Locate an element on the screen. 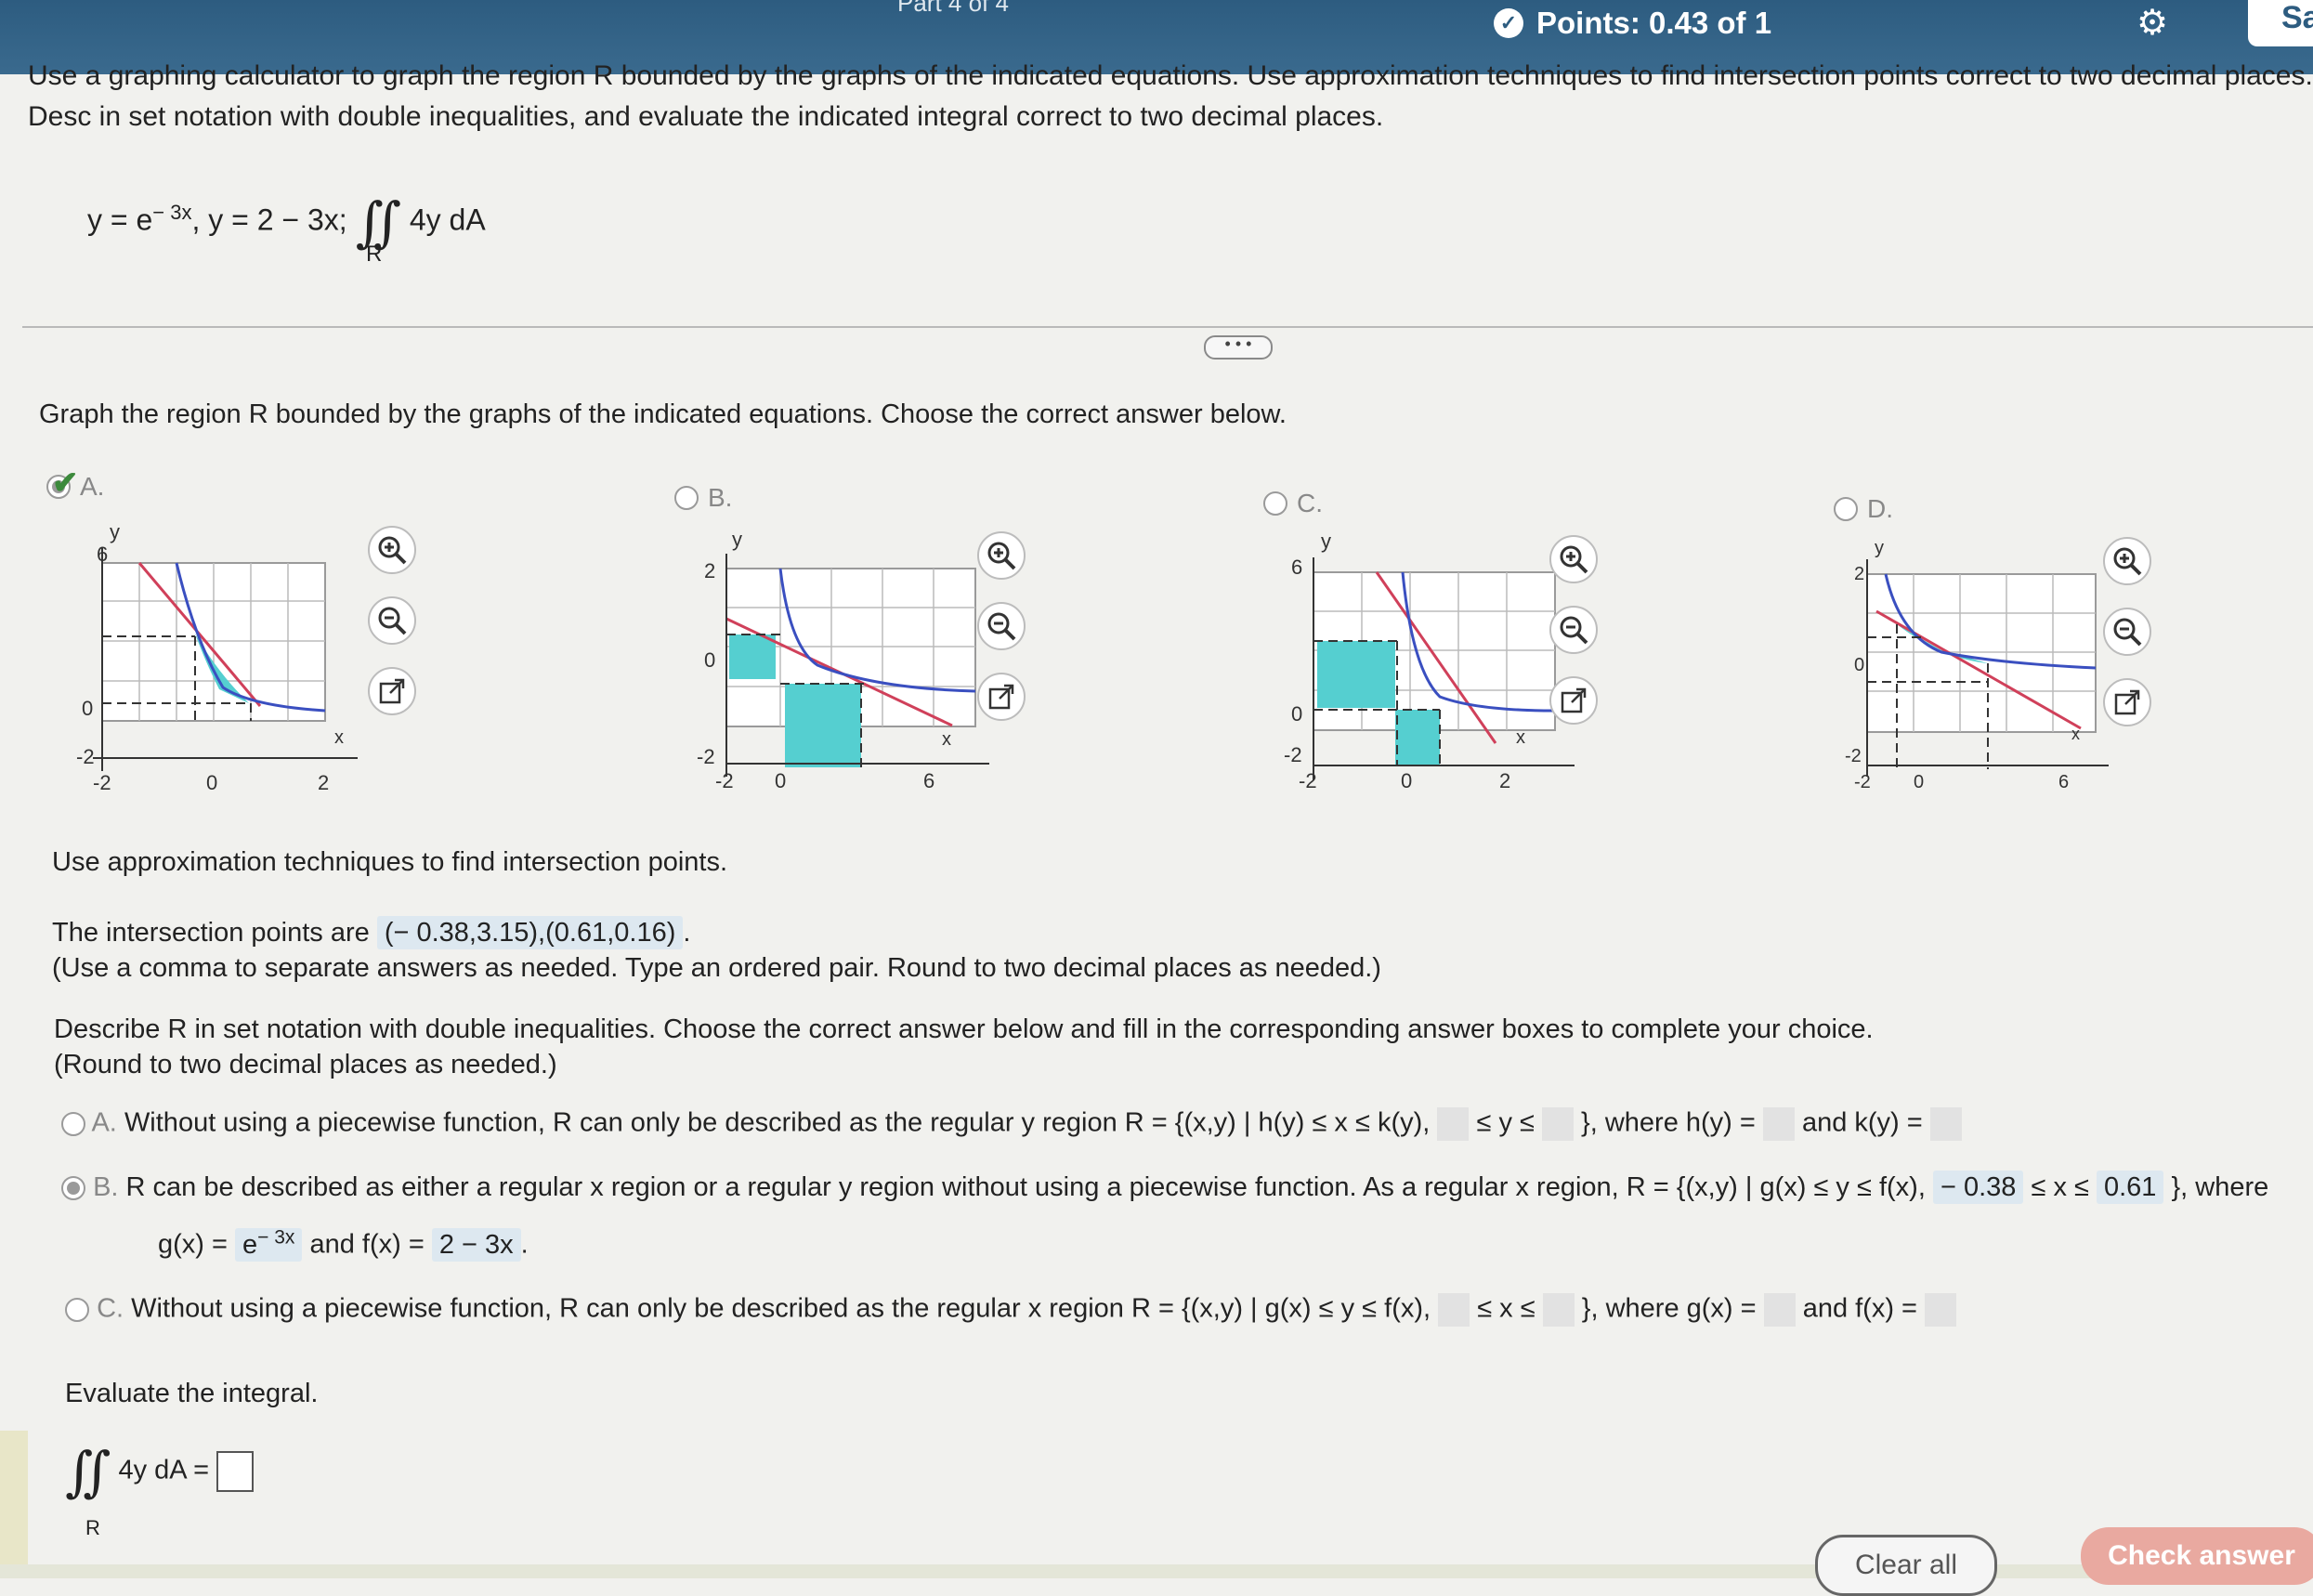 The image size is (2313, 1596). partial-credit-icon: ✓ is located at coordinates (1508, 23).